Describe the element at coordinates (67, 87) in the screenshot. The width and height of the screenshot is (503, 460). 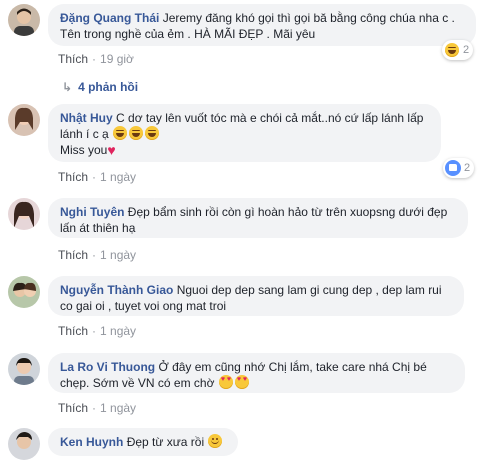
I see `reply-arrow-icon: ↳` at that location.